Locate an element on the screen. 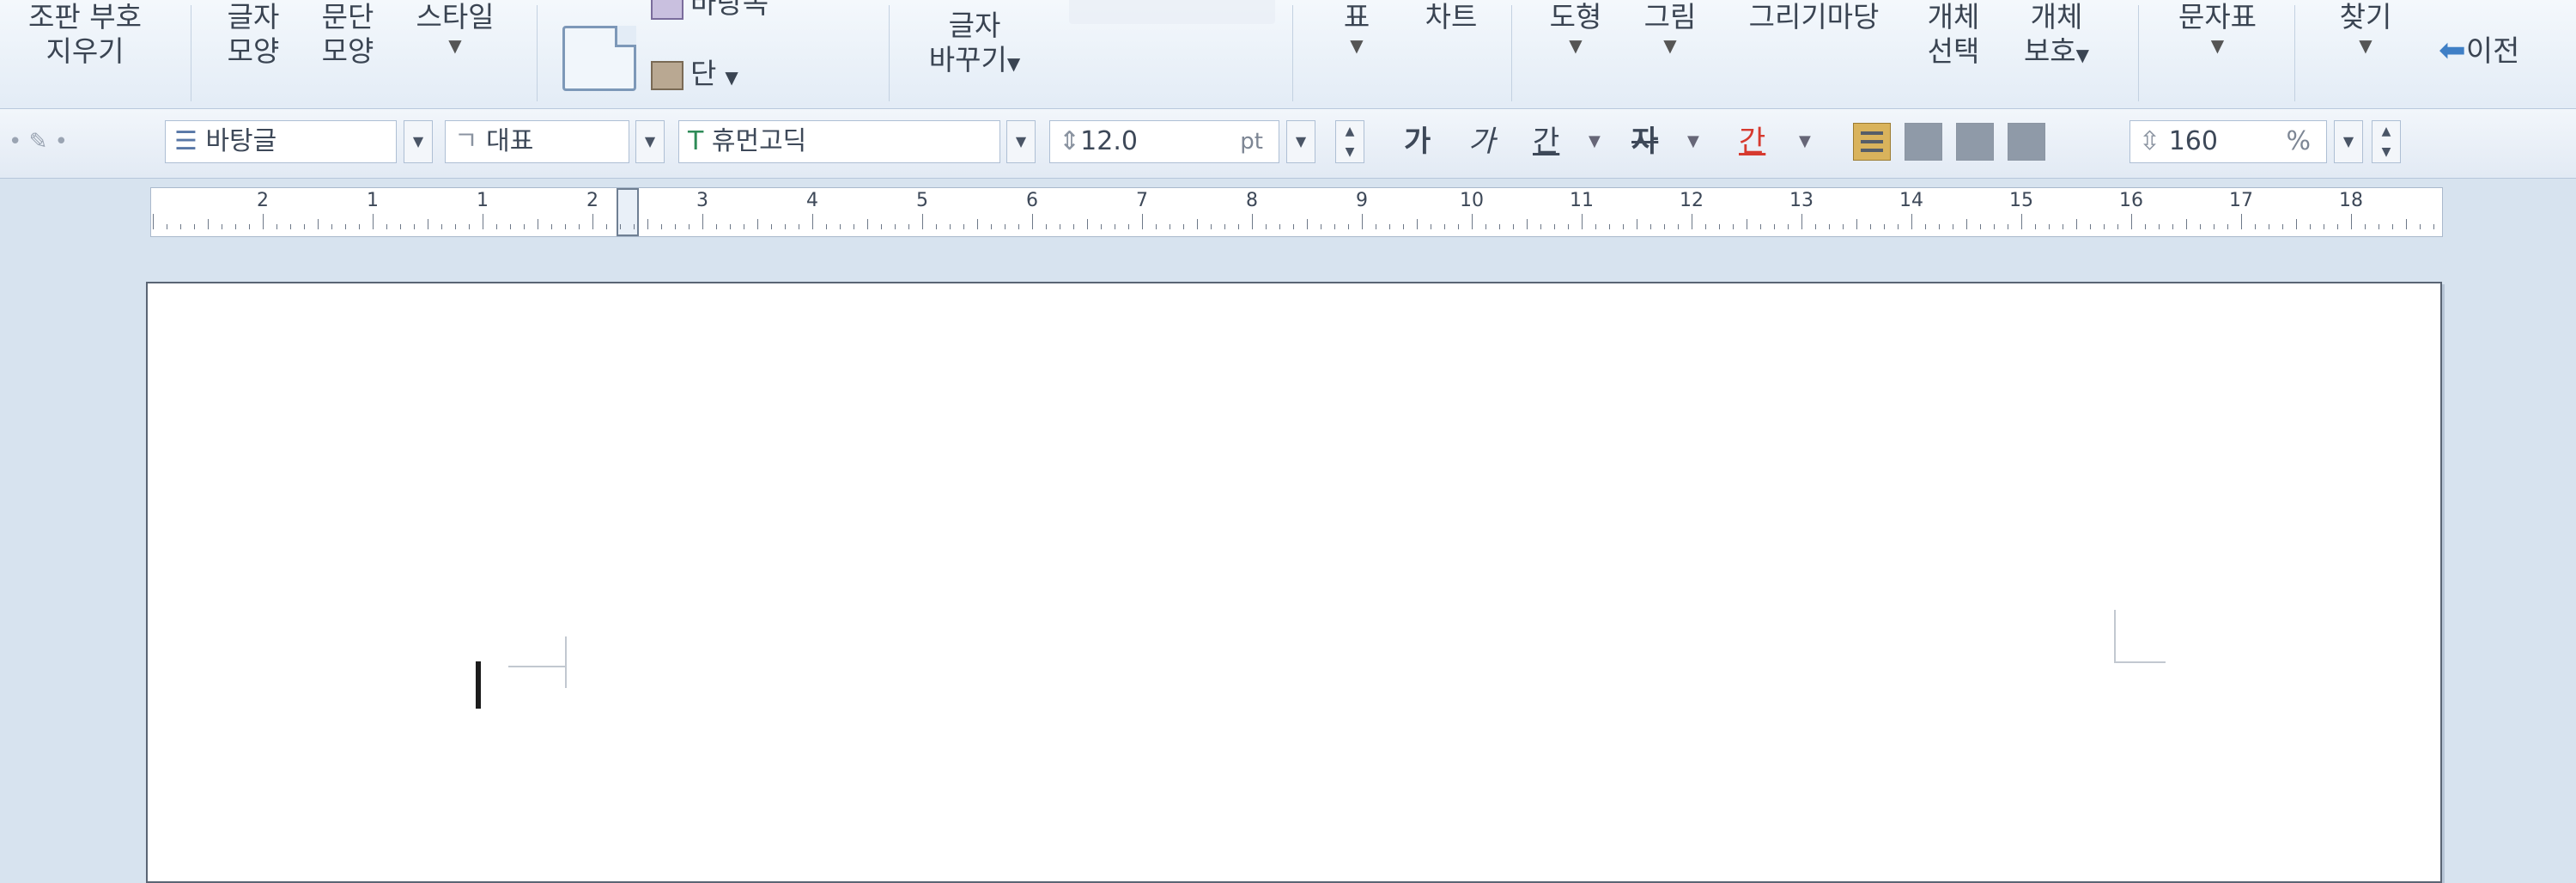 This screenshot has height=883, width=2576. char-shape-button: 글자 모양 is located at coordinates (253, 54).